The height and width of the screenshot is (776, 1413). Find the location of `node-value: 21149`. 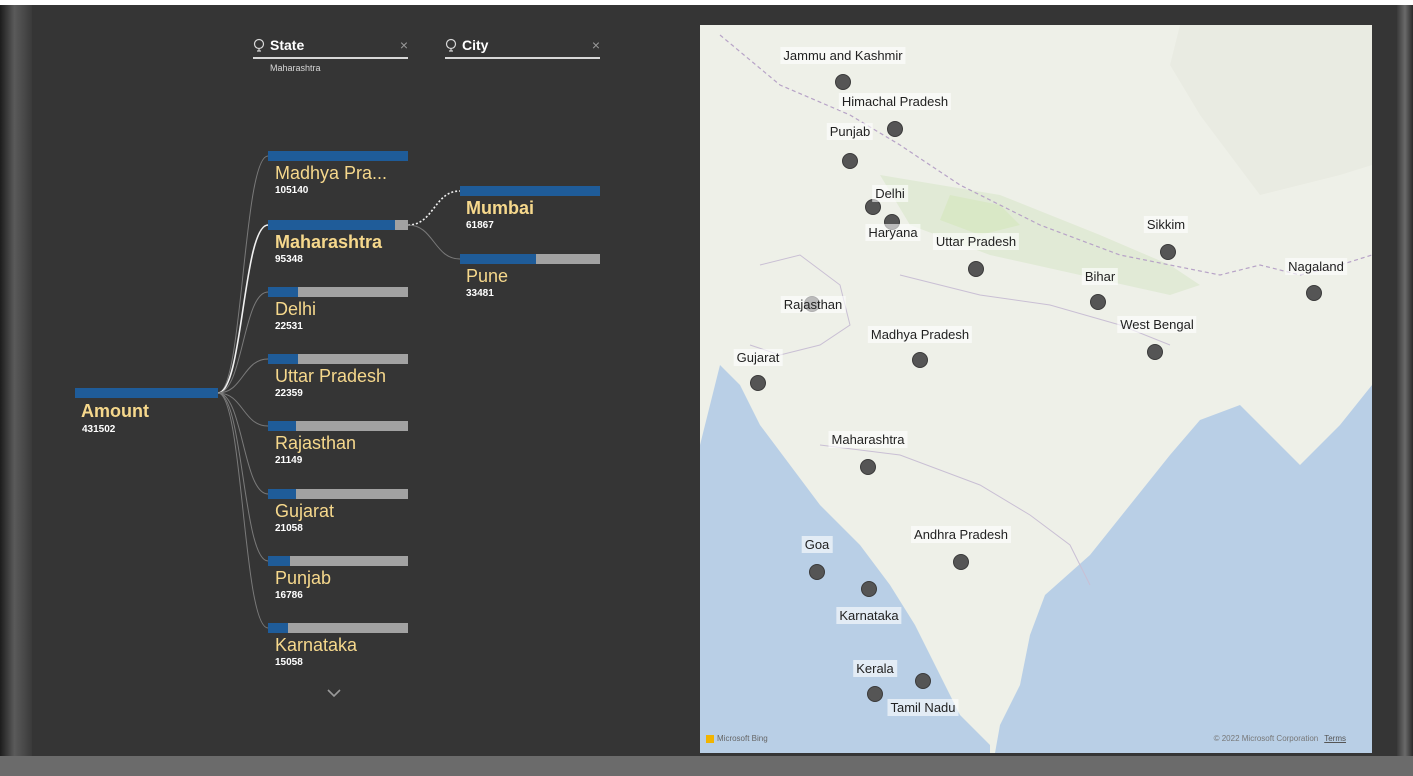

node-value: 21149 is located at coordinates (289, 460).